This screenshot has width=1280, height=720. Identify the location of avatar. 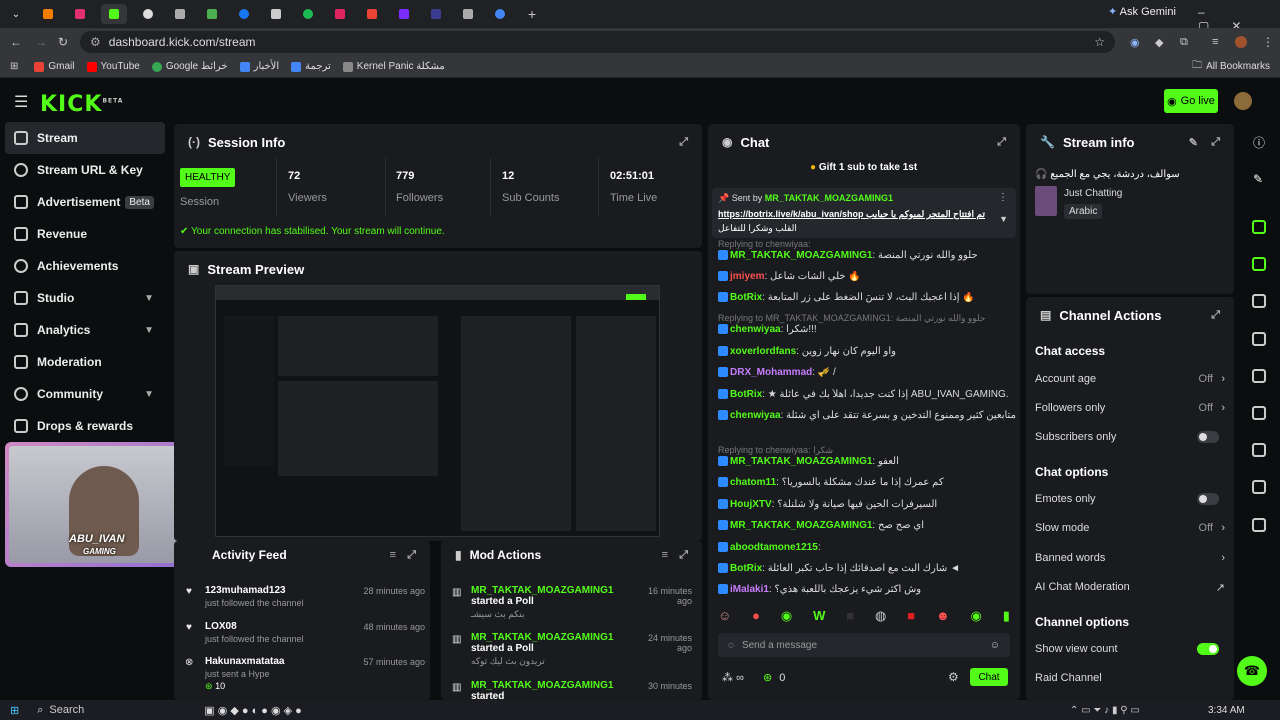
(1243, 101).